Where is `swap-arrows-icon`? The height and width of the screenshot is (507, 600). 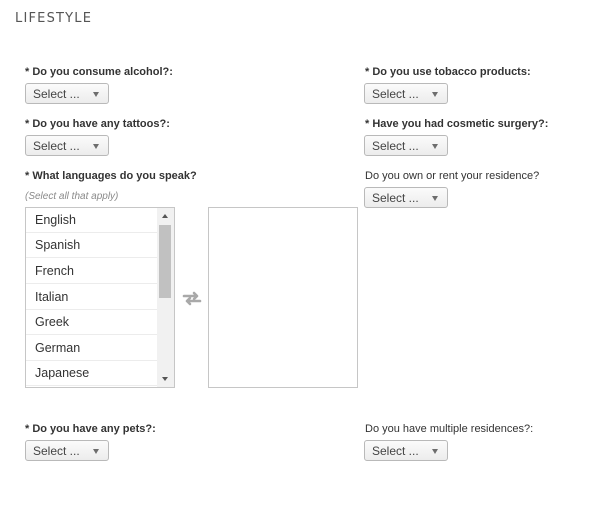
swap-arrows-icon is located at coordinates (192, 298).